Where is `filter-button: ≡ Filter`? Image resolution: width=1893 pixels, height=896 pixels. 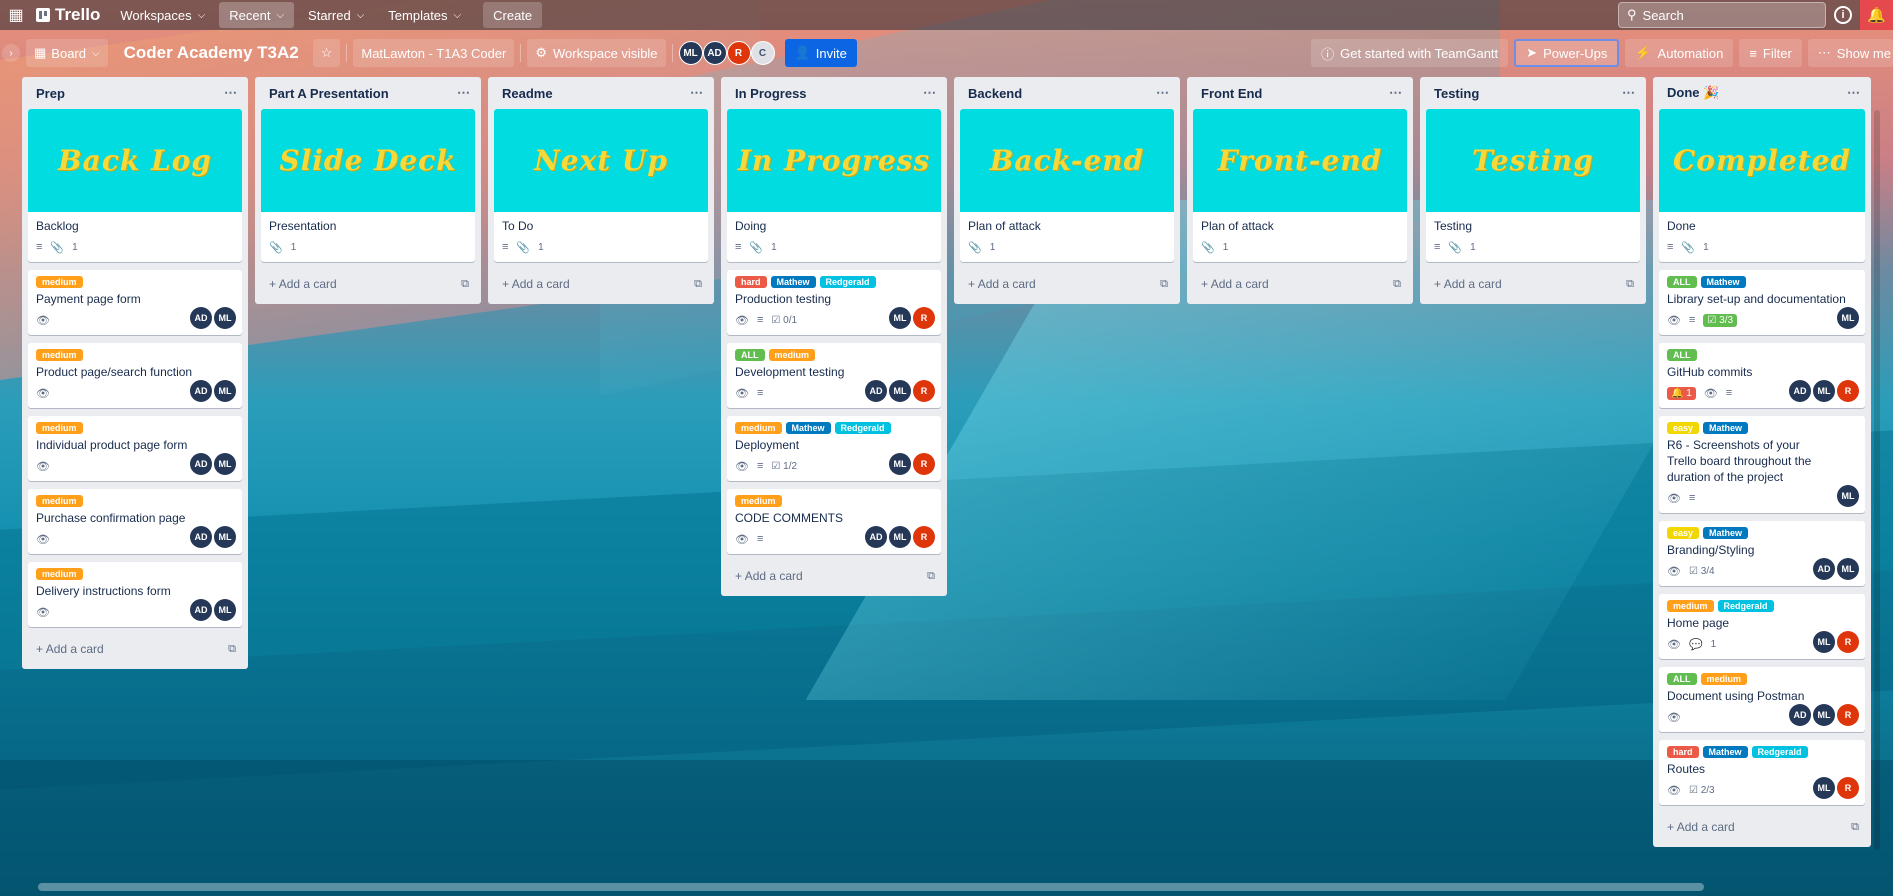 filter-button: ≡ Filter is located at coordinates (1770, 53).